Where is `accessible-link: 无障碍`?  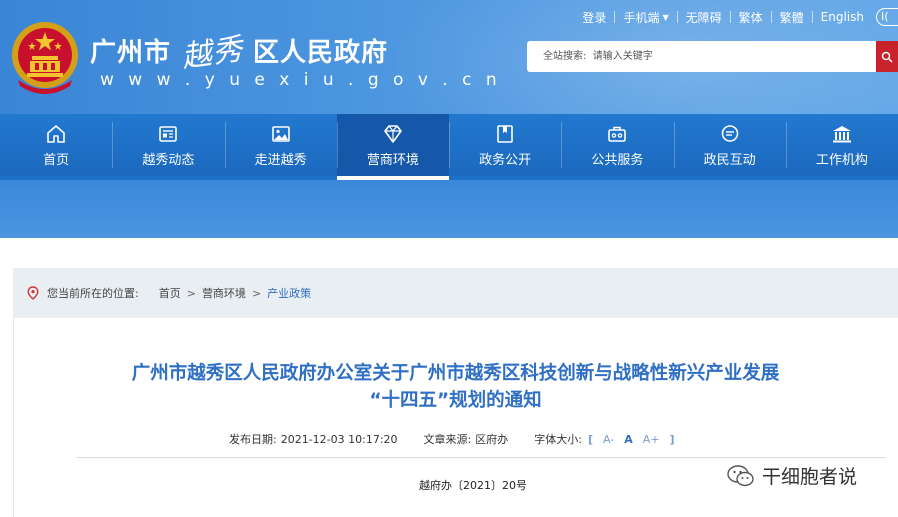 accessible-link: 无障碍 is located at coordinates (704, 17).